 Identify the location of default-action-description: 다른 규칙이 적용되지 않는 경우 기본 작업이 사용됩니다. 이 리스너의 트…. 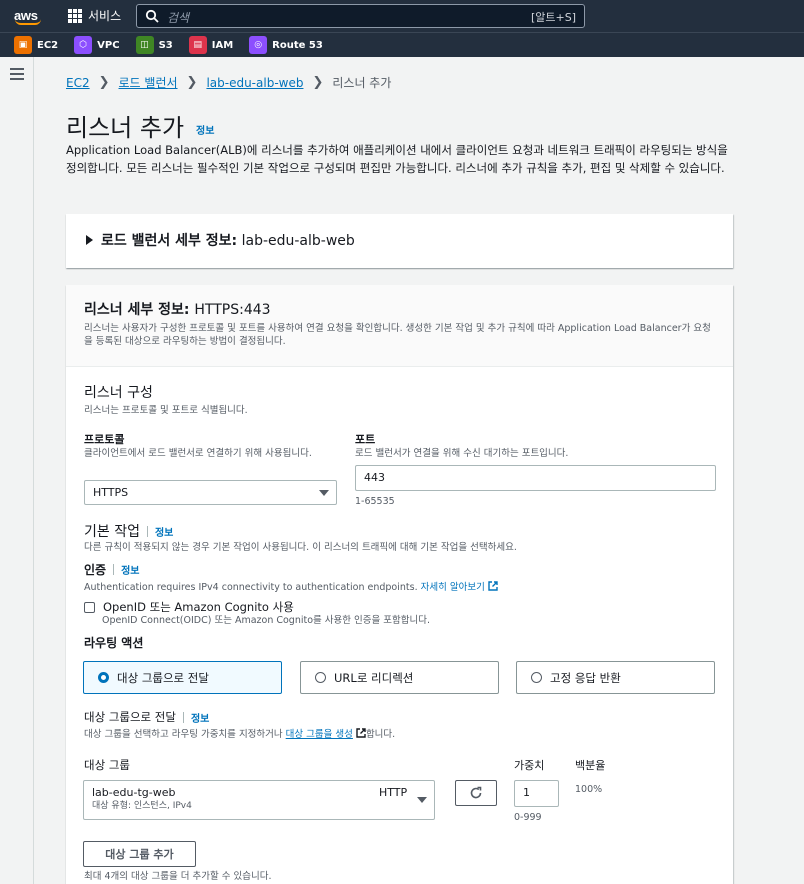
(300, 547).